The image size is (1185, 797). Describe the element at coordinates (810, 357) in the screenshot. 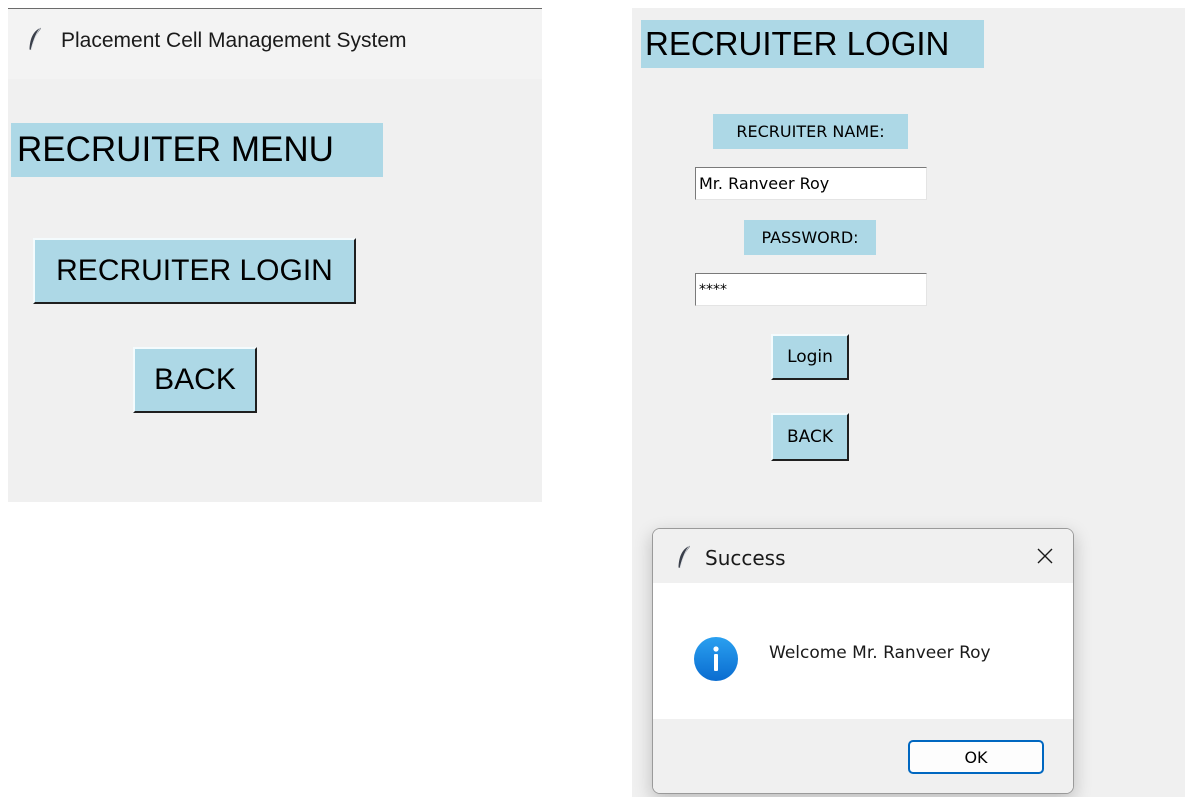

I see `login-button: Login` at that location.